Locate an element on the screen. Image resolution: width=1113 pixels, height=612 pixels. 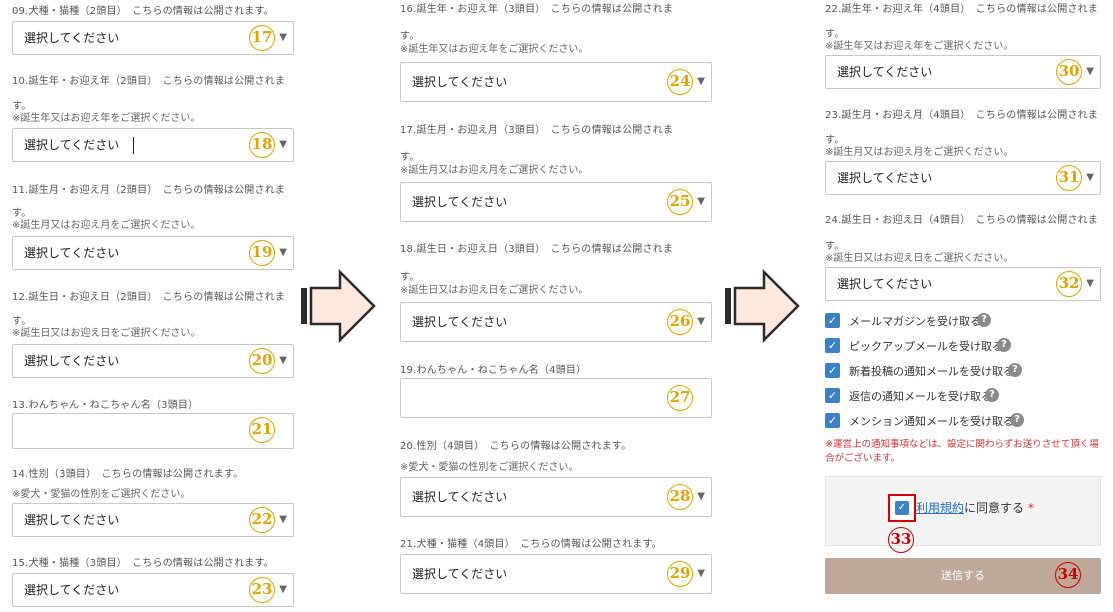
field-15-label: 15.犬種・猫種（3頭目） こちらの情報は公開されます。 is located at coordinates (143, 563).